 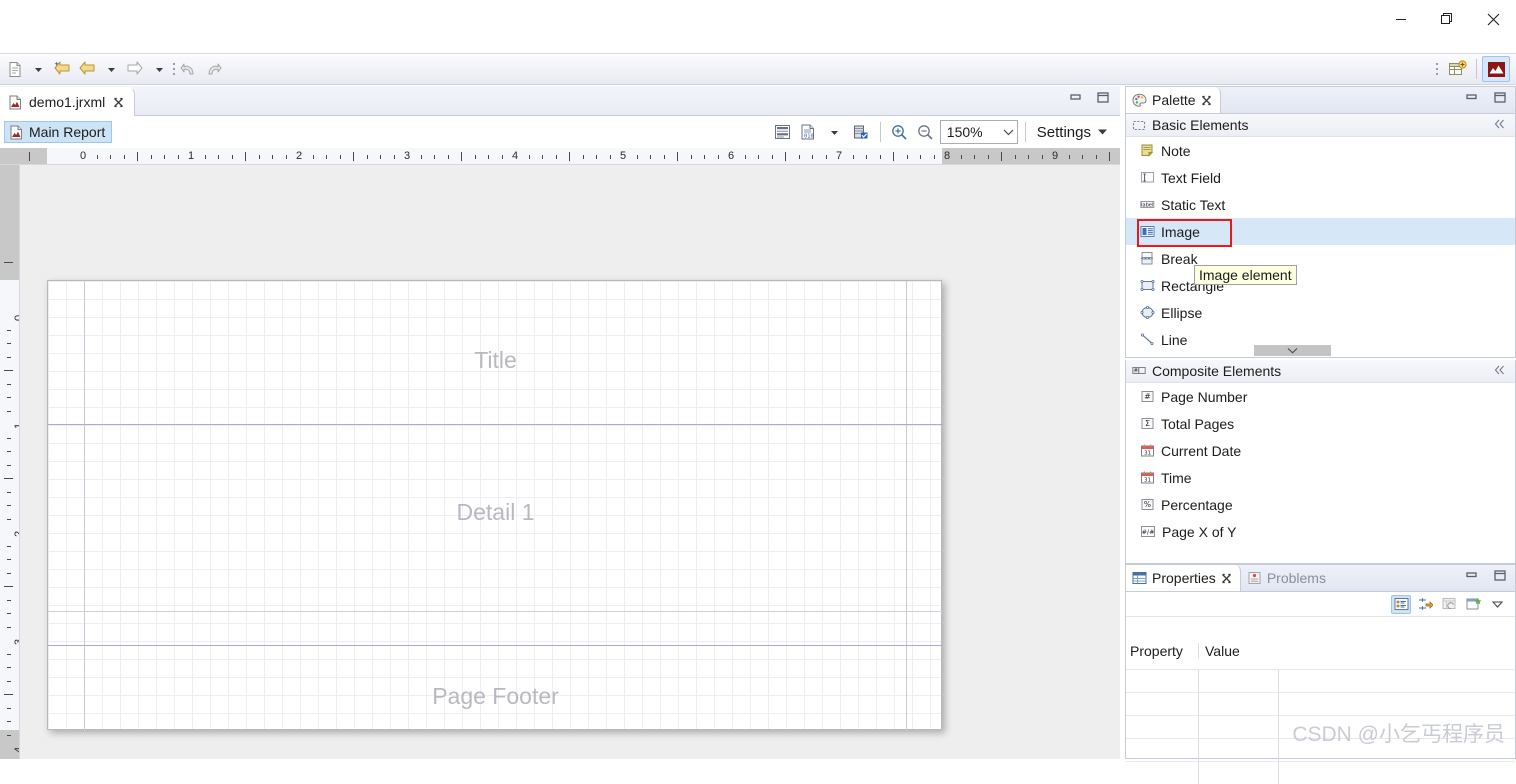 What do you see at coordinates (1320, 371) in the screenshot?
I see `palette-section-composite-elements: # Composite Elements` at bounding box center [1320, 371].